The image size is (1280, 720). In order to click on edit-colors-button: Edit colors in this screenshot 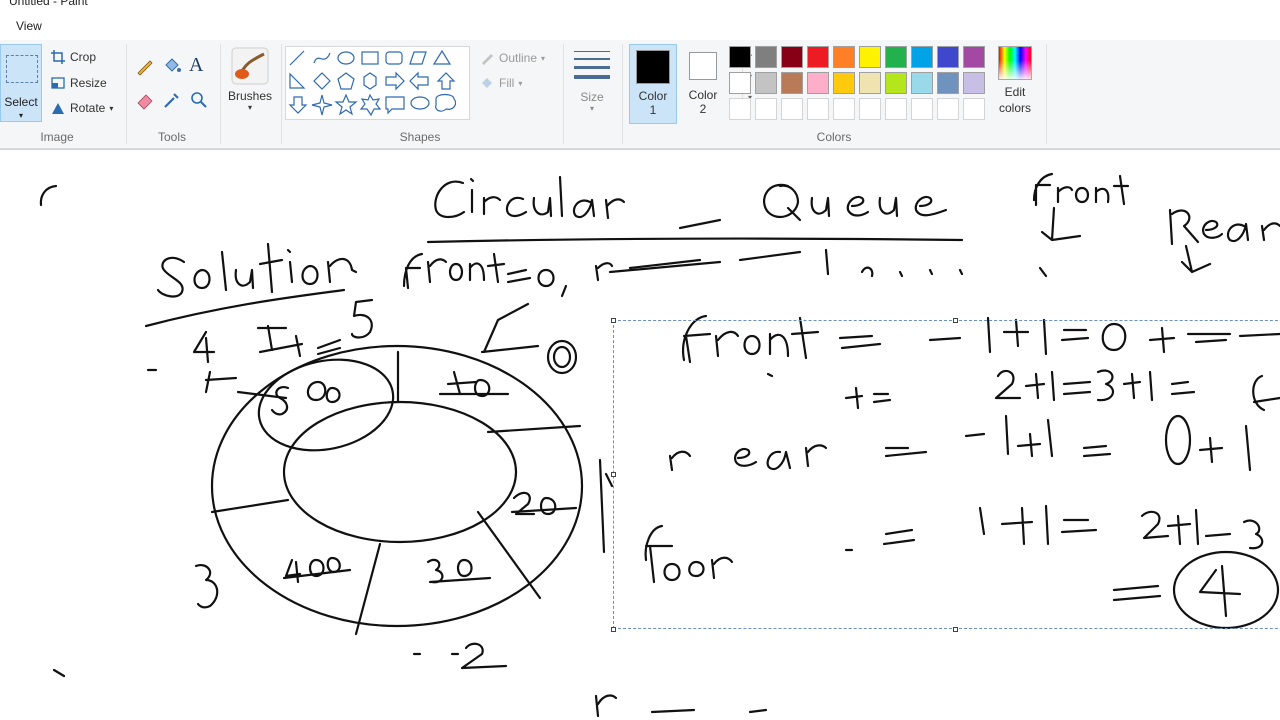, I will do `click(1015, 80)`.